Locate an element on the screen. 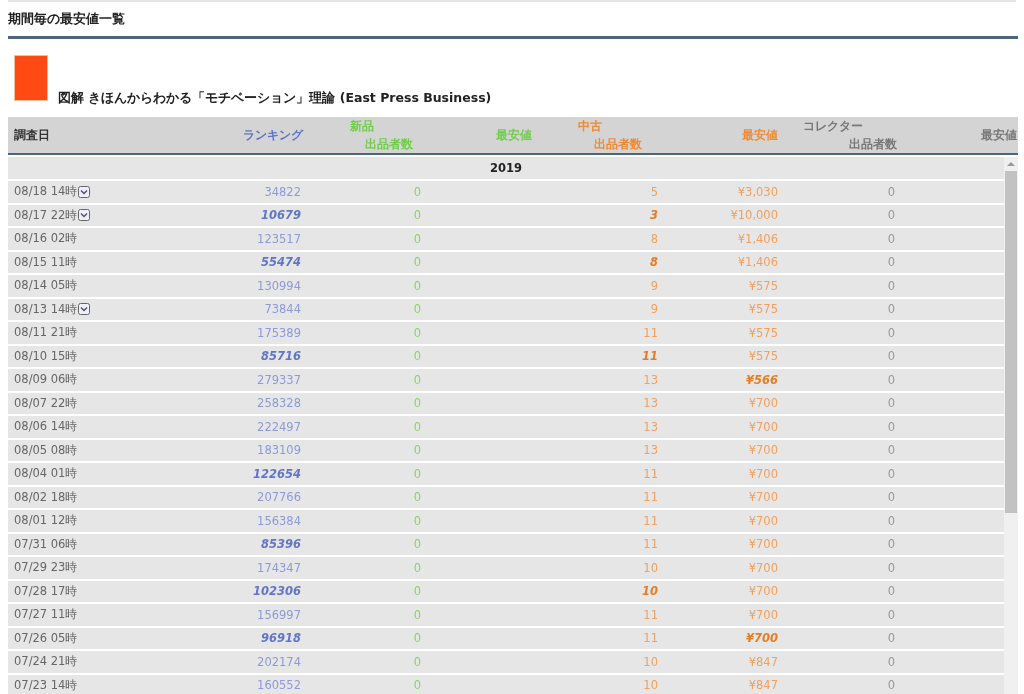  date-cell: 07/26 05時 is located at coordinates (46, 638).